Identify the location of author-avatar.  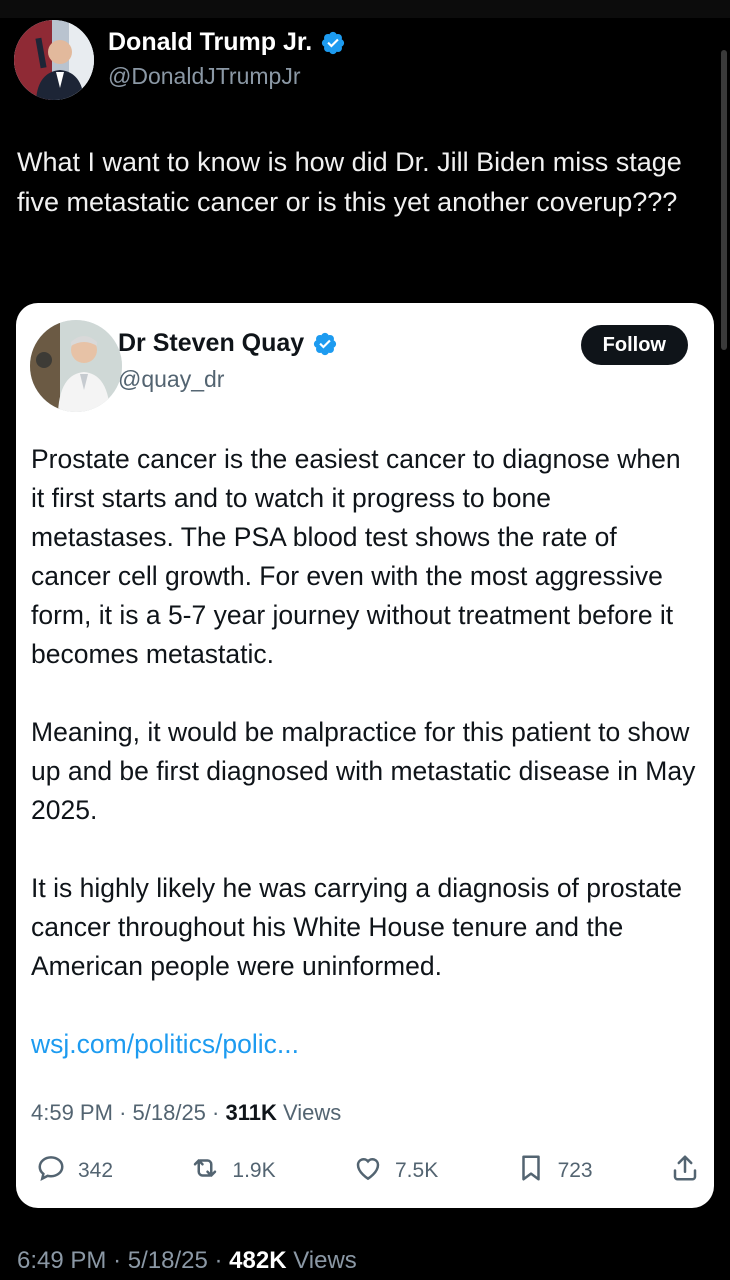
(54, 60).